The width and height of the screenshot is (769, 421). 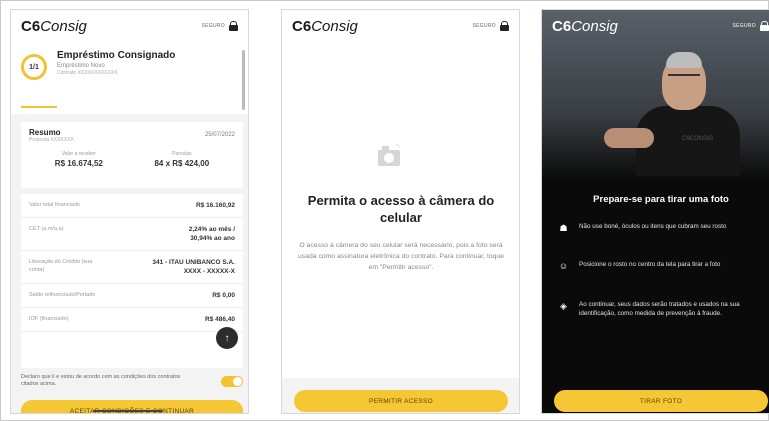 I want to click on receive-value: R$ 16.674,52, so click(x=78, y=163).